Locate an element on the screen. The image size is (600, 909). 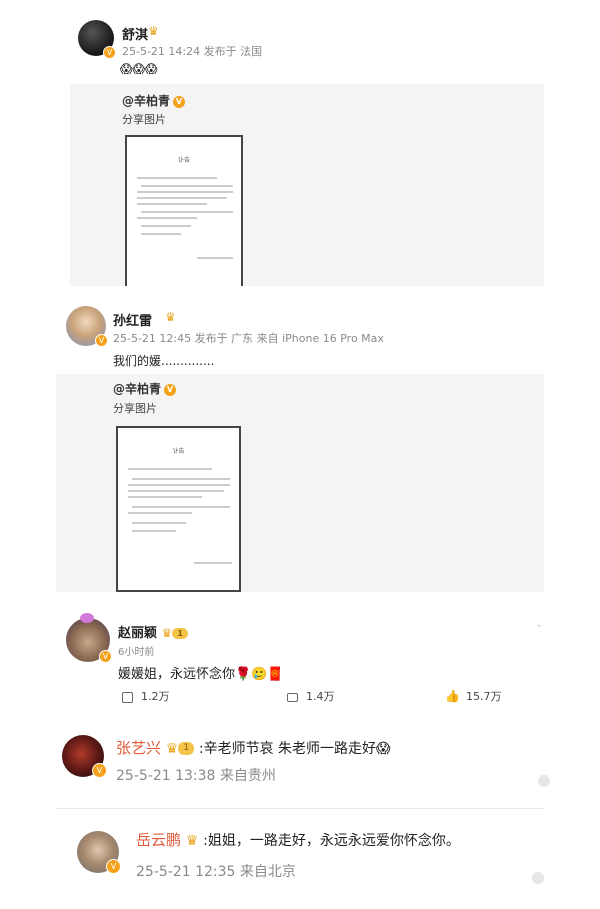
comment-meta: 25-5-21 12:35 来自北京 is located at coordinates (216, 872).